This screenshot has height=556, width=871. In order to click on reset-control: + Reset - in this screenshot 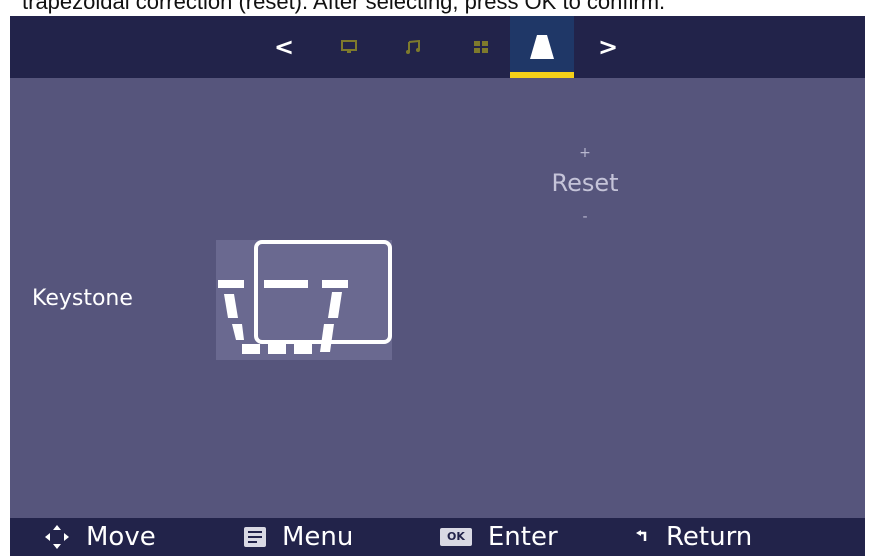, I will do `click(585, 185)`.